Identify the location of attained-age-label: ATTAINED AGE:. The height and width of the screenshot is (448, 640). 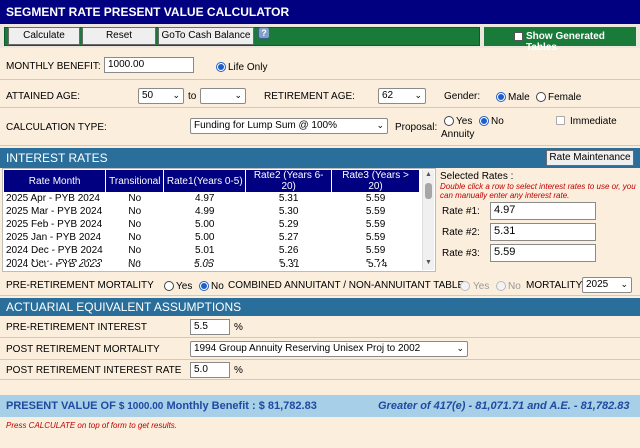
(43, 96).